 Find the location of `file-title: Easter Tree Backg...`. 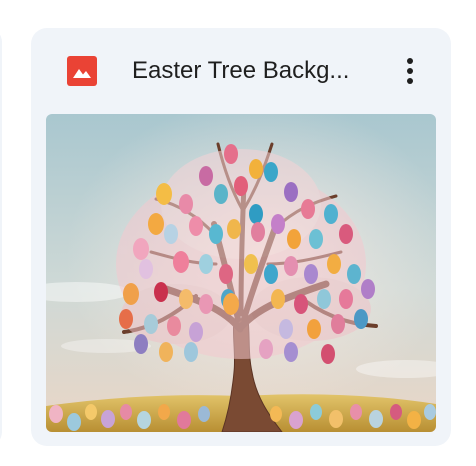

file-title: Easter Tree Backg... is located at coordinates (255, 71).